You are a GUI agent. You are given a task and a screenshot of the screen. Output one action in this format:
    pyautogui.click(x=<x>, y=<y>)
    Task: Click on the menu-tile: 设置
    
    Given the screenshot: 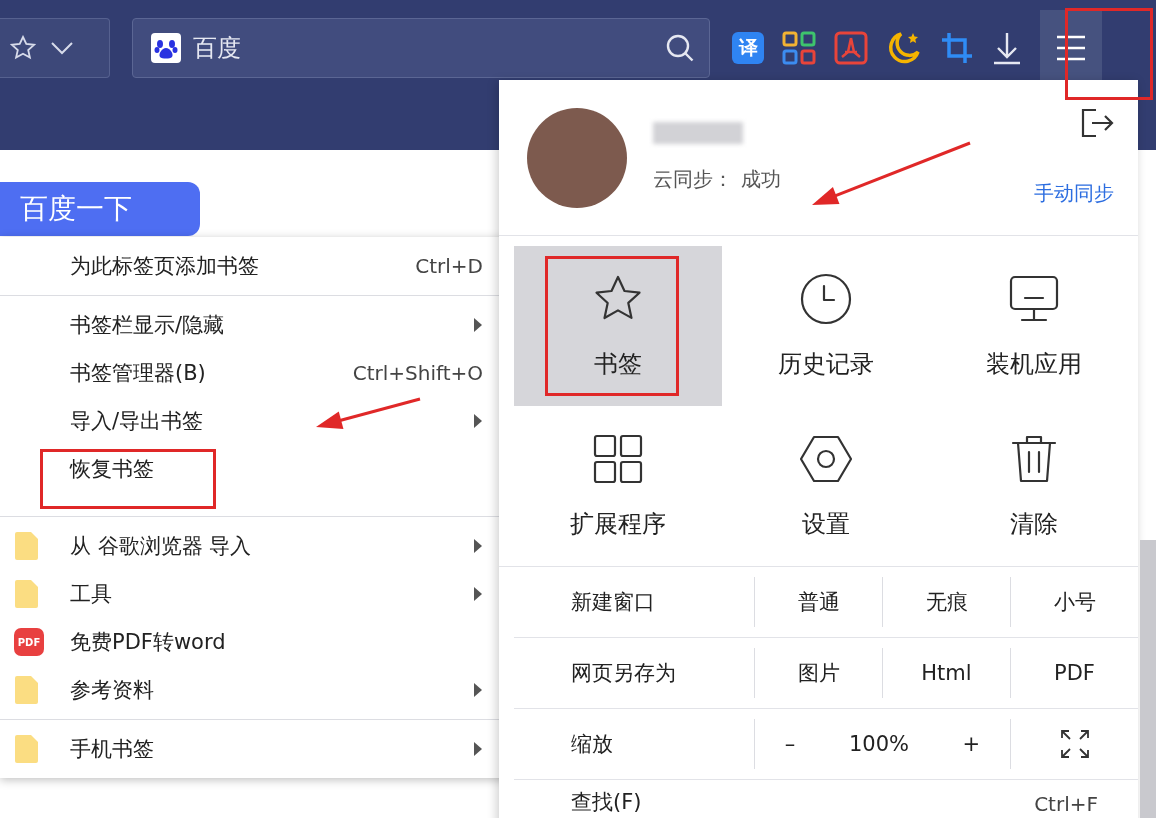 What is the action you would take?
    pyautogui.click(x=826, y=486)
    